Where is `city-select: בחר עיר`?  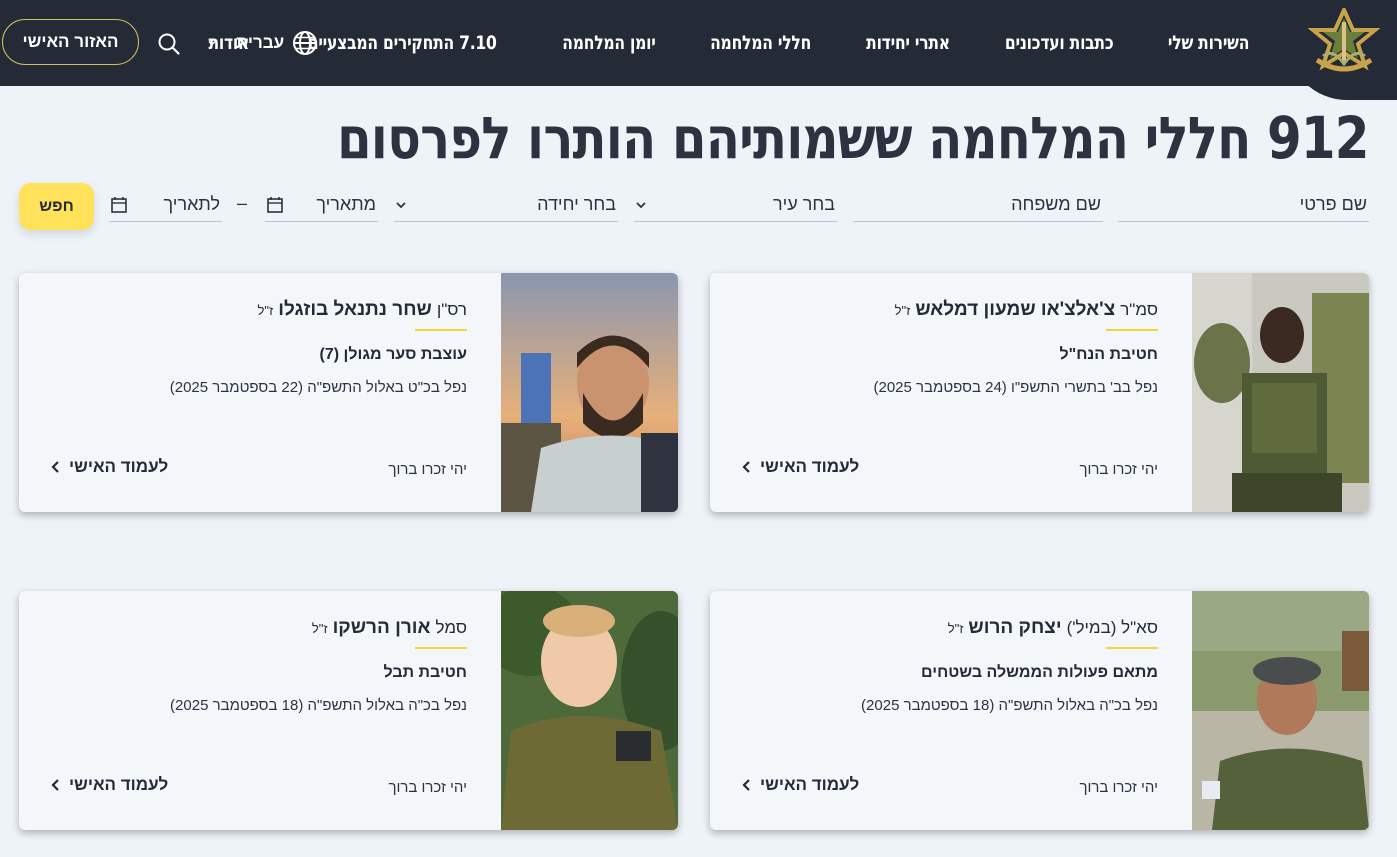 city-select: בחר עיר is located at coordinates (735, 205).